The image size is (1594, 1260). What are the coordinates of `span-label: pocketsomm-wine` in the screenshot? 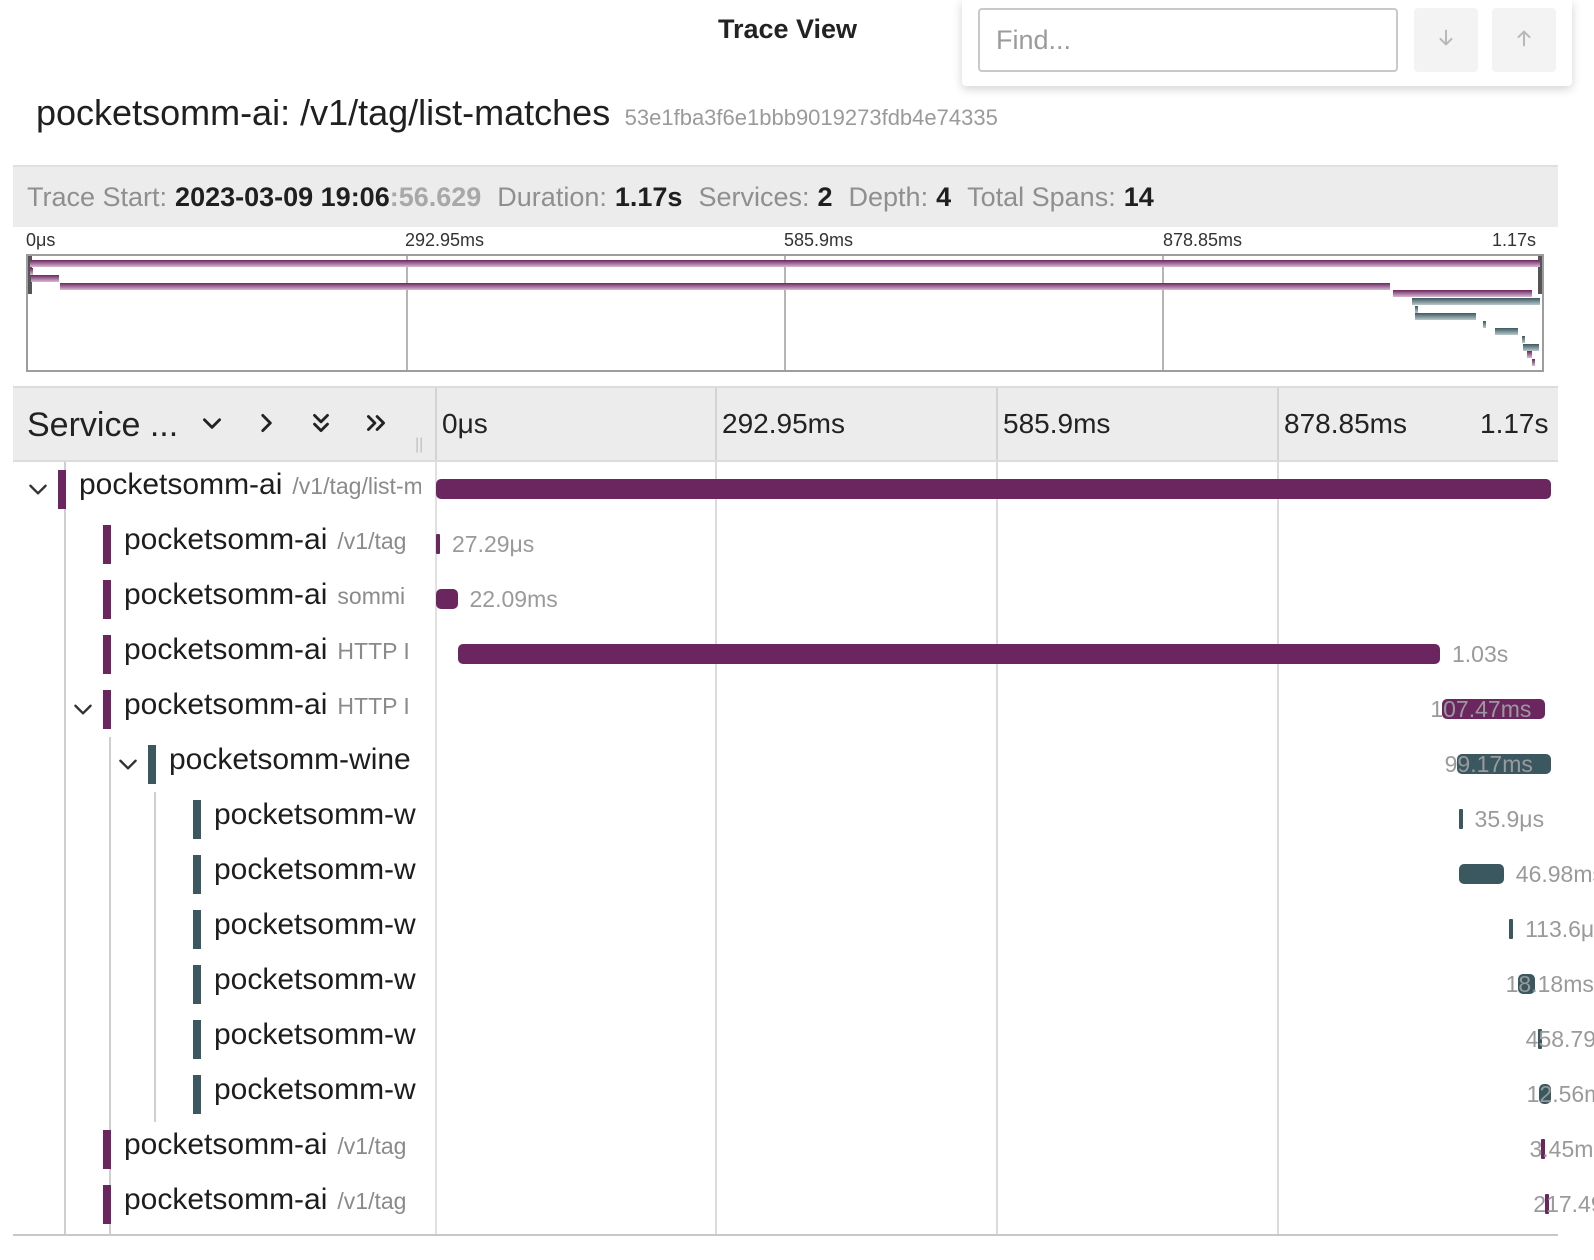 It's located at (295, 760).